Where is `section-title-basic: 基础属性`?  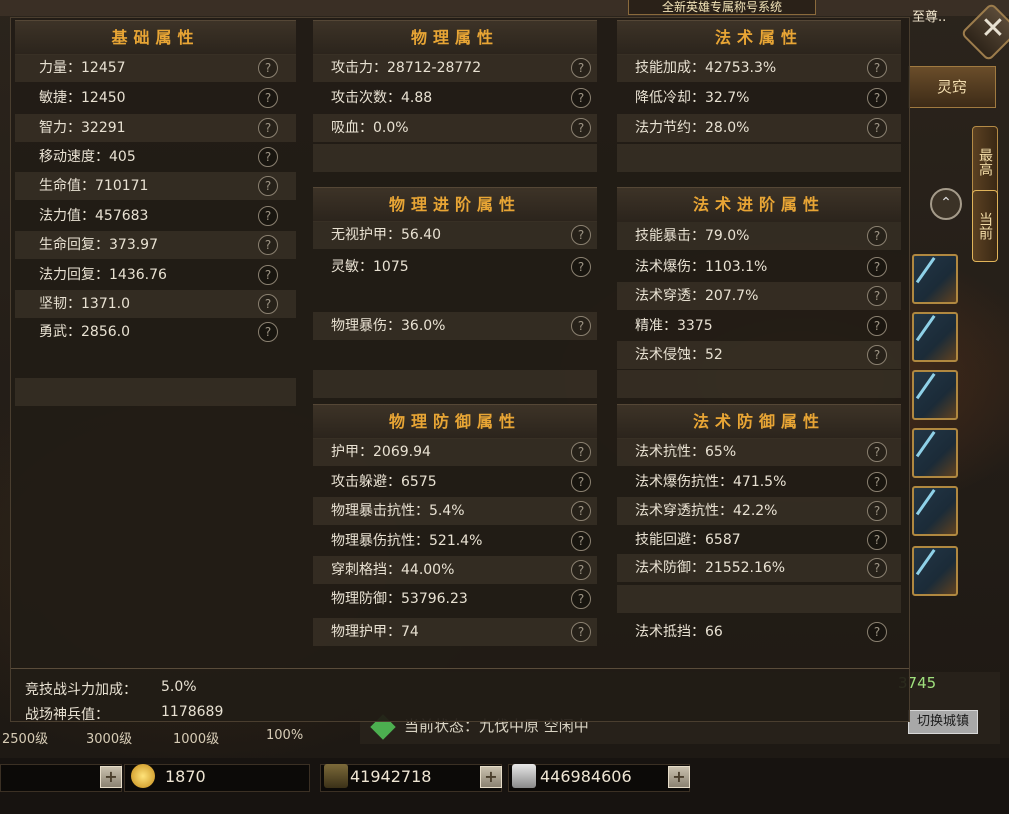 section-title-basic: 基础属性 is located at coordinates (155, 37).